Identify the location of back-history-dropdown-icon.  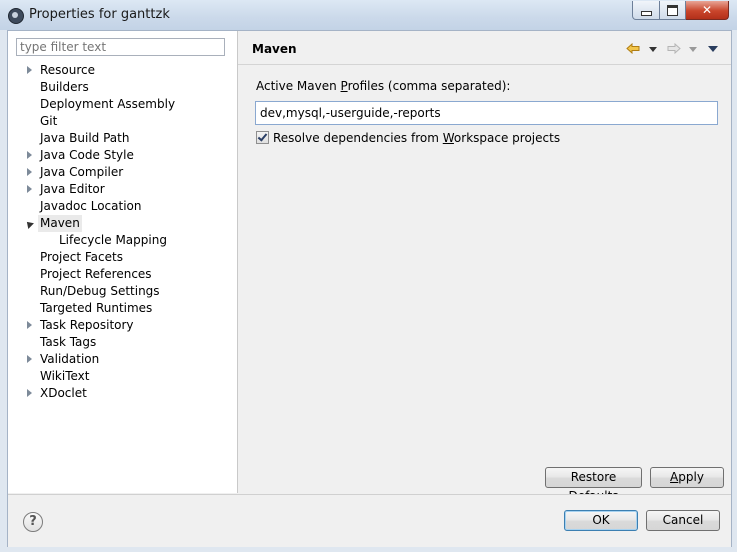
(653, 49).